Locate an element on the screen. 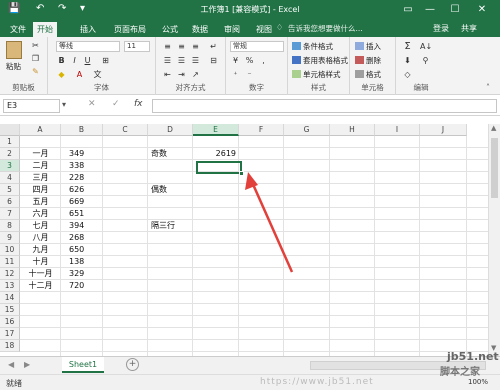 The height and width of the screenshot is (390, 500). align-center-icon: ☰ is located at coordinates (181, 60).